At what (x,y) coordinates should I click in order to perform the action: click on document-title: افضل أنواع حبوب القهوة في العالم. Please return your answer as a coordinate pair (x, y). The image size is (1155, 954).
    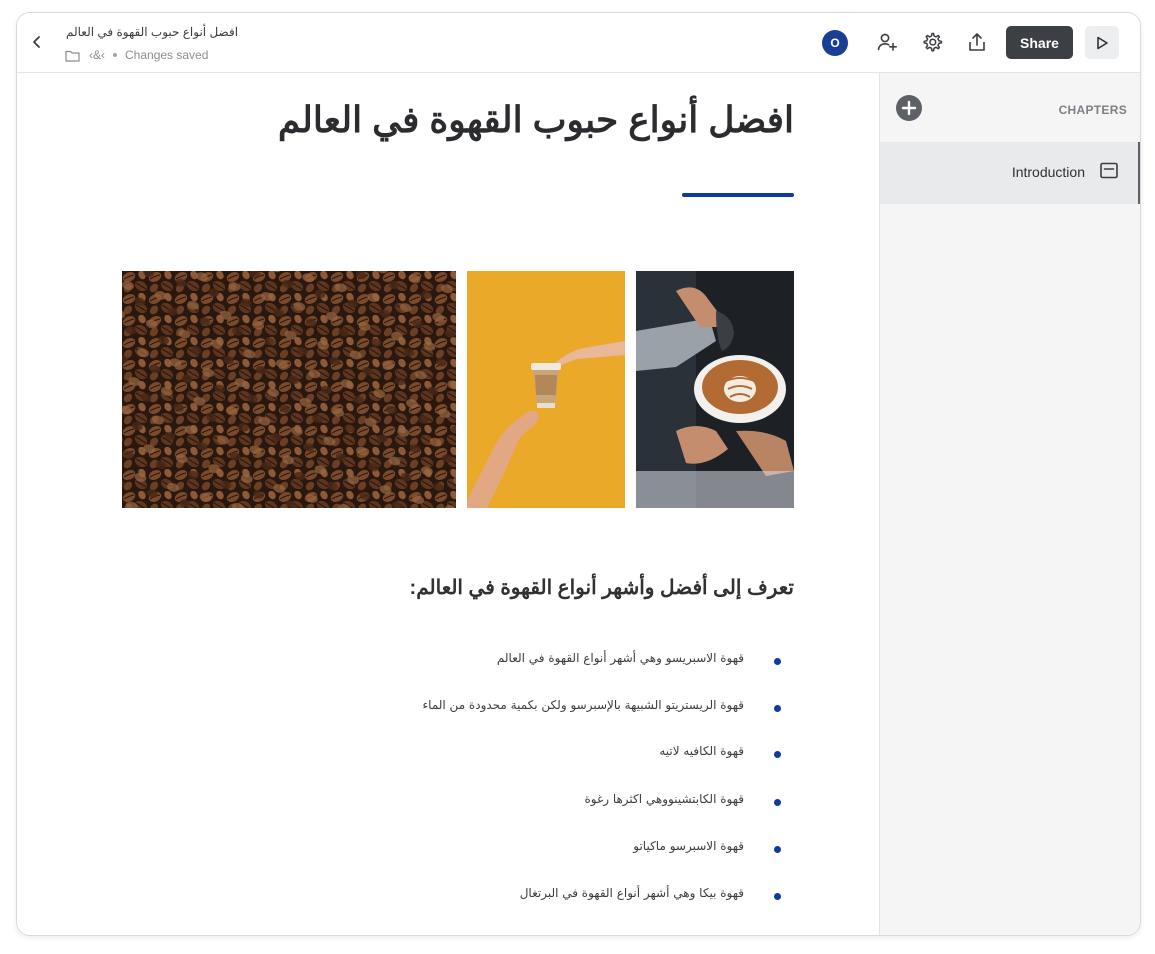
    Looking at the image, I should click on (152, 32).